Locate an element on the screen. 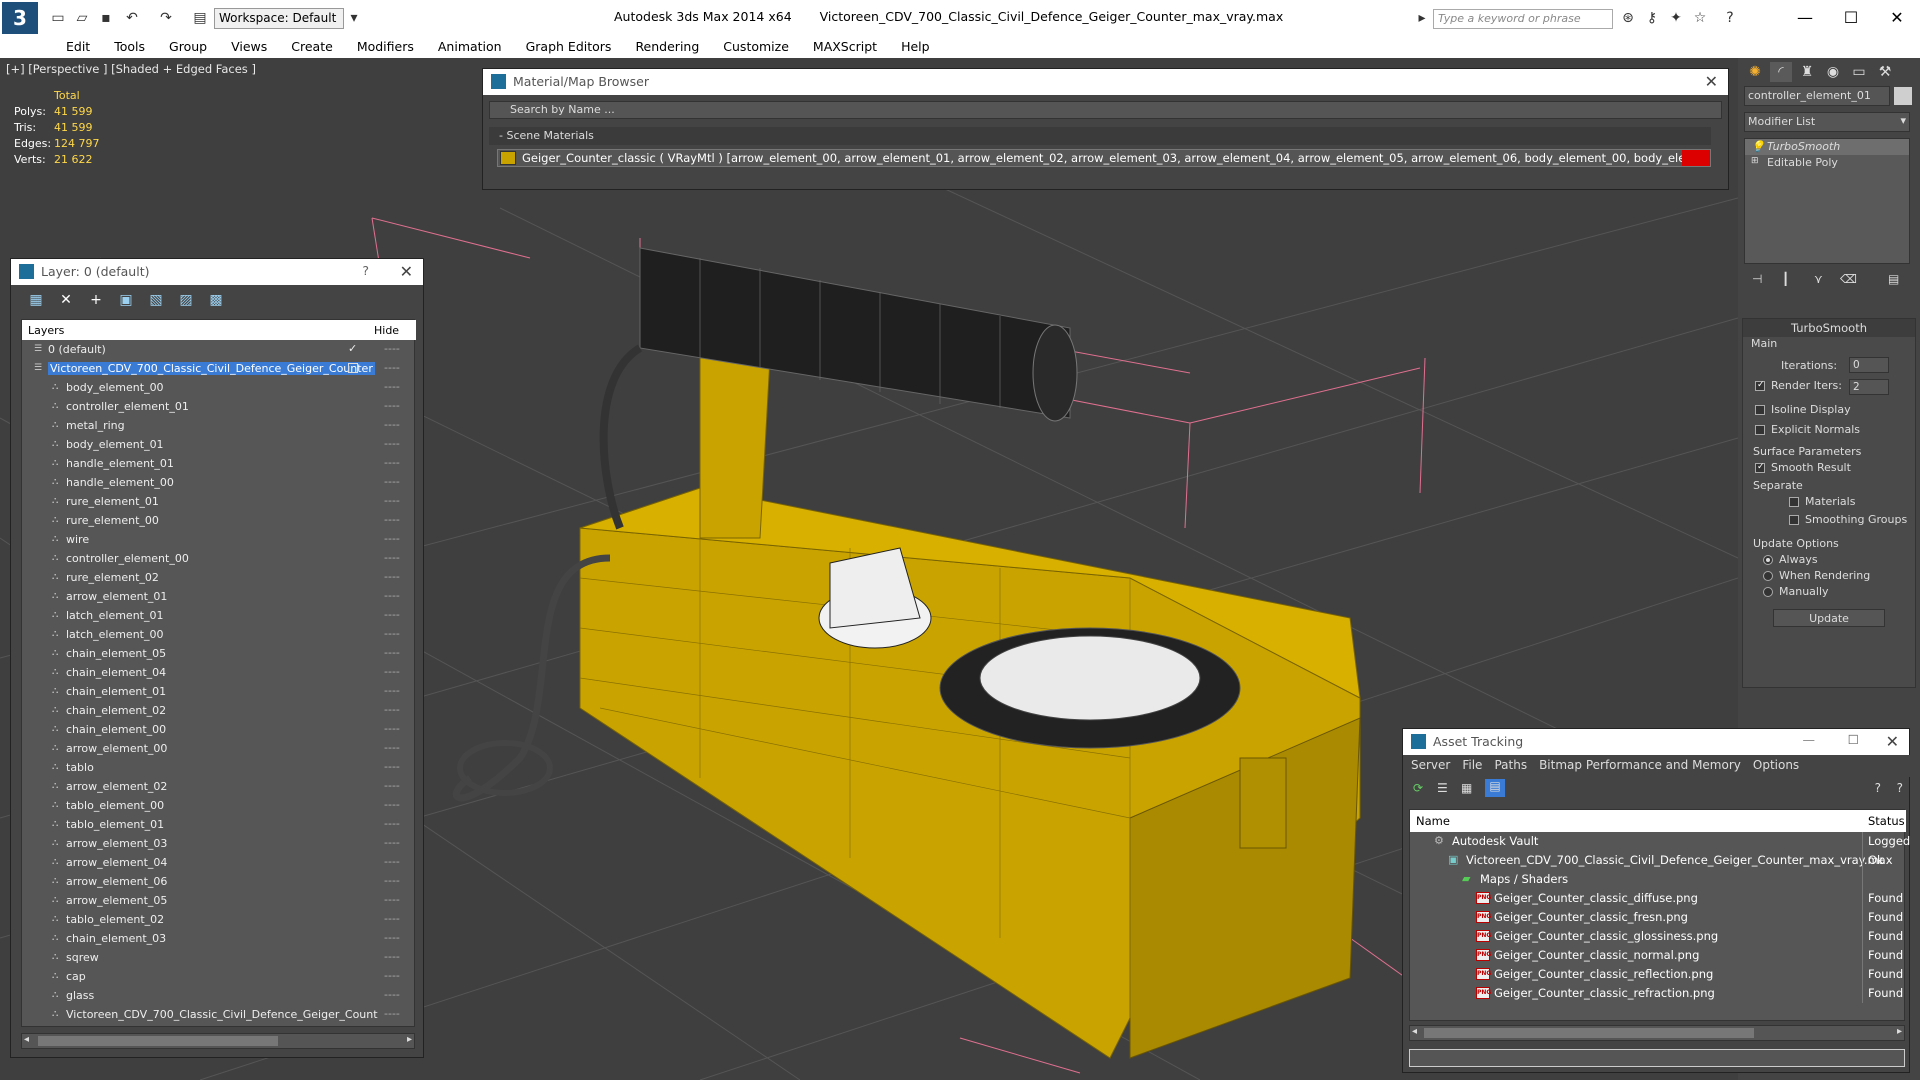 Image resolution: width=1920 pixels, height=1080 pixels. render-iters-spinner: 2 is located at coordinates (1869, 387).